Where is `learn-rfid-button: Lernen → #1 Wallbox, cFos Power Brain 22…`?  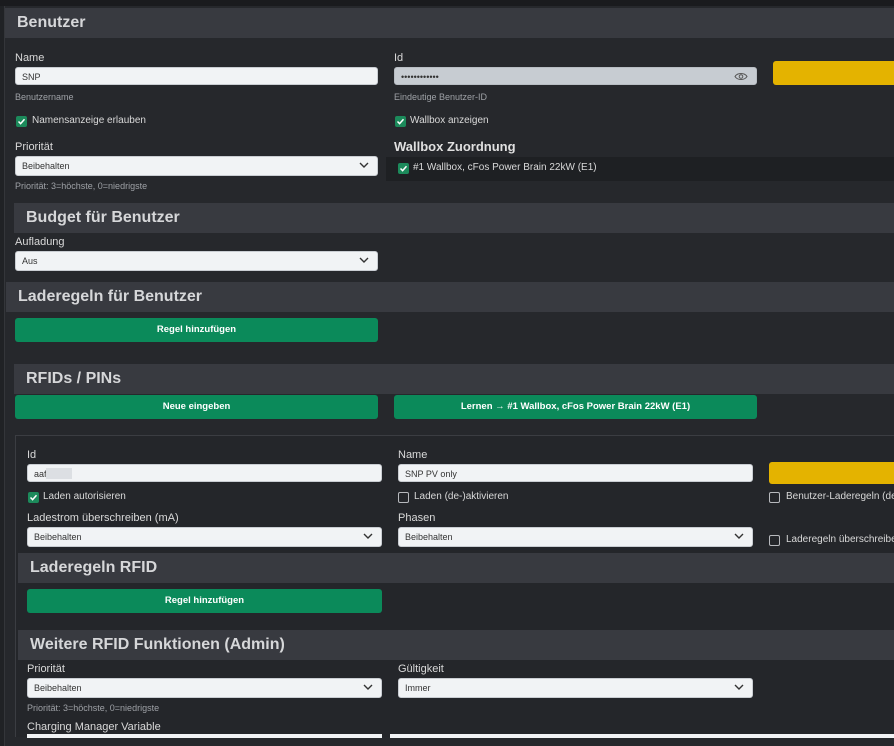 learn-rfid-button: Lernen → #1 Wallbox, cFos Power Brain 22… is located at coordinates (575, 407).